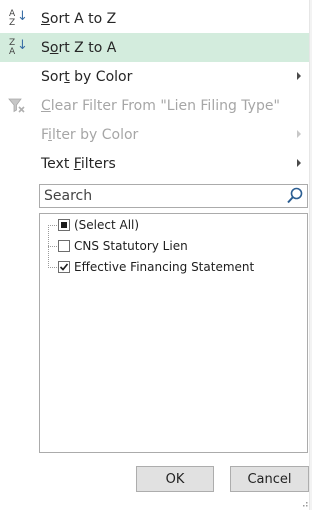 This screenshot has width=320, height=510. I want to click on menu-item-label: Sort by Color, so click(87, 76).